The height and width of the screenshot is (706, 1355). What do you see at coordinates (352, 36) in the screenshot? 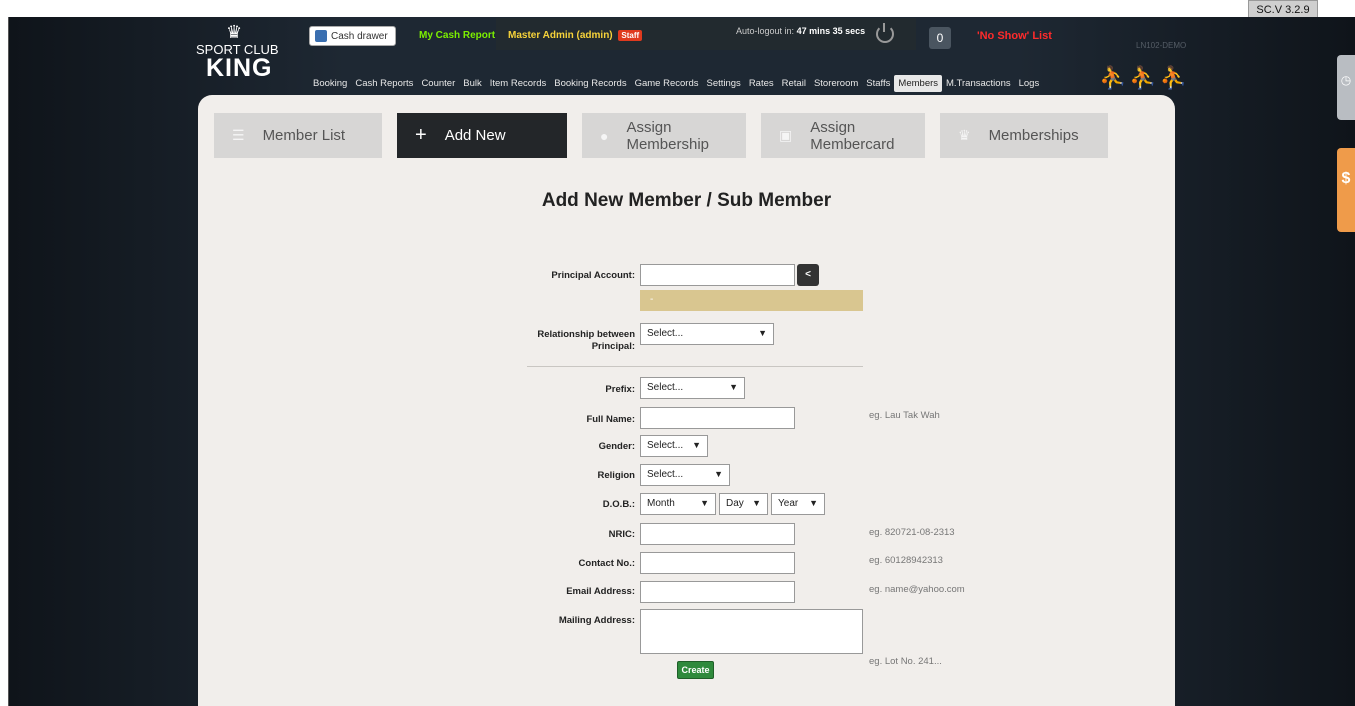
I see `cash-drawer-button: Cash drawer` at bounding box center [352, 36].